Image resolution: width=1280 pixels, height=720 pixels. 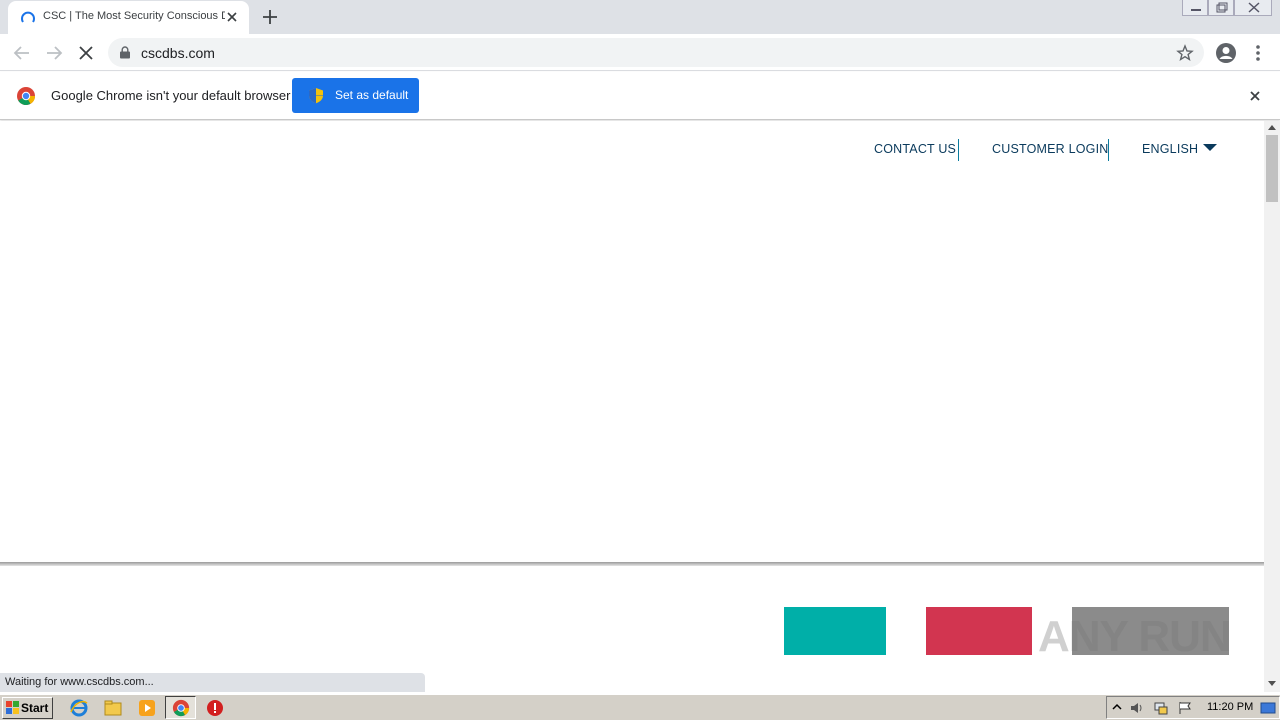 What do you see at coordinates (1185, 708) in the screenshot?
I see `action-center-flag-icon` at bounding box center [1185, 708].